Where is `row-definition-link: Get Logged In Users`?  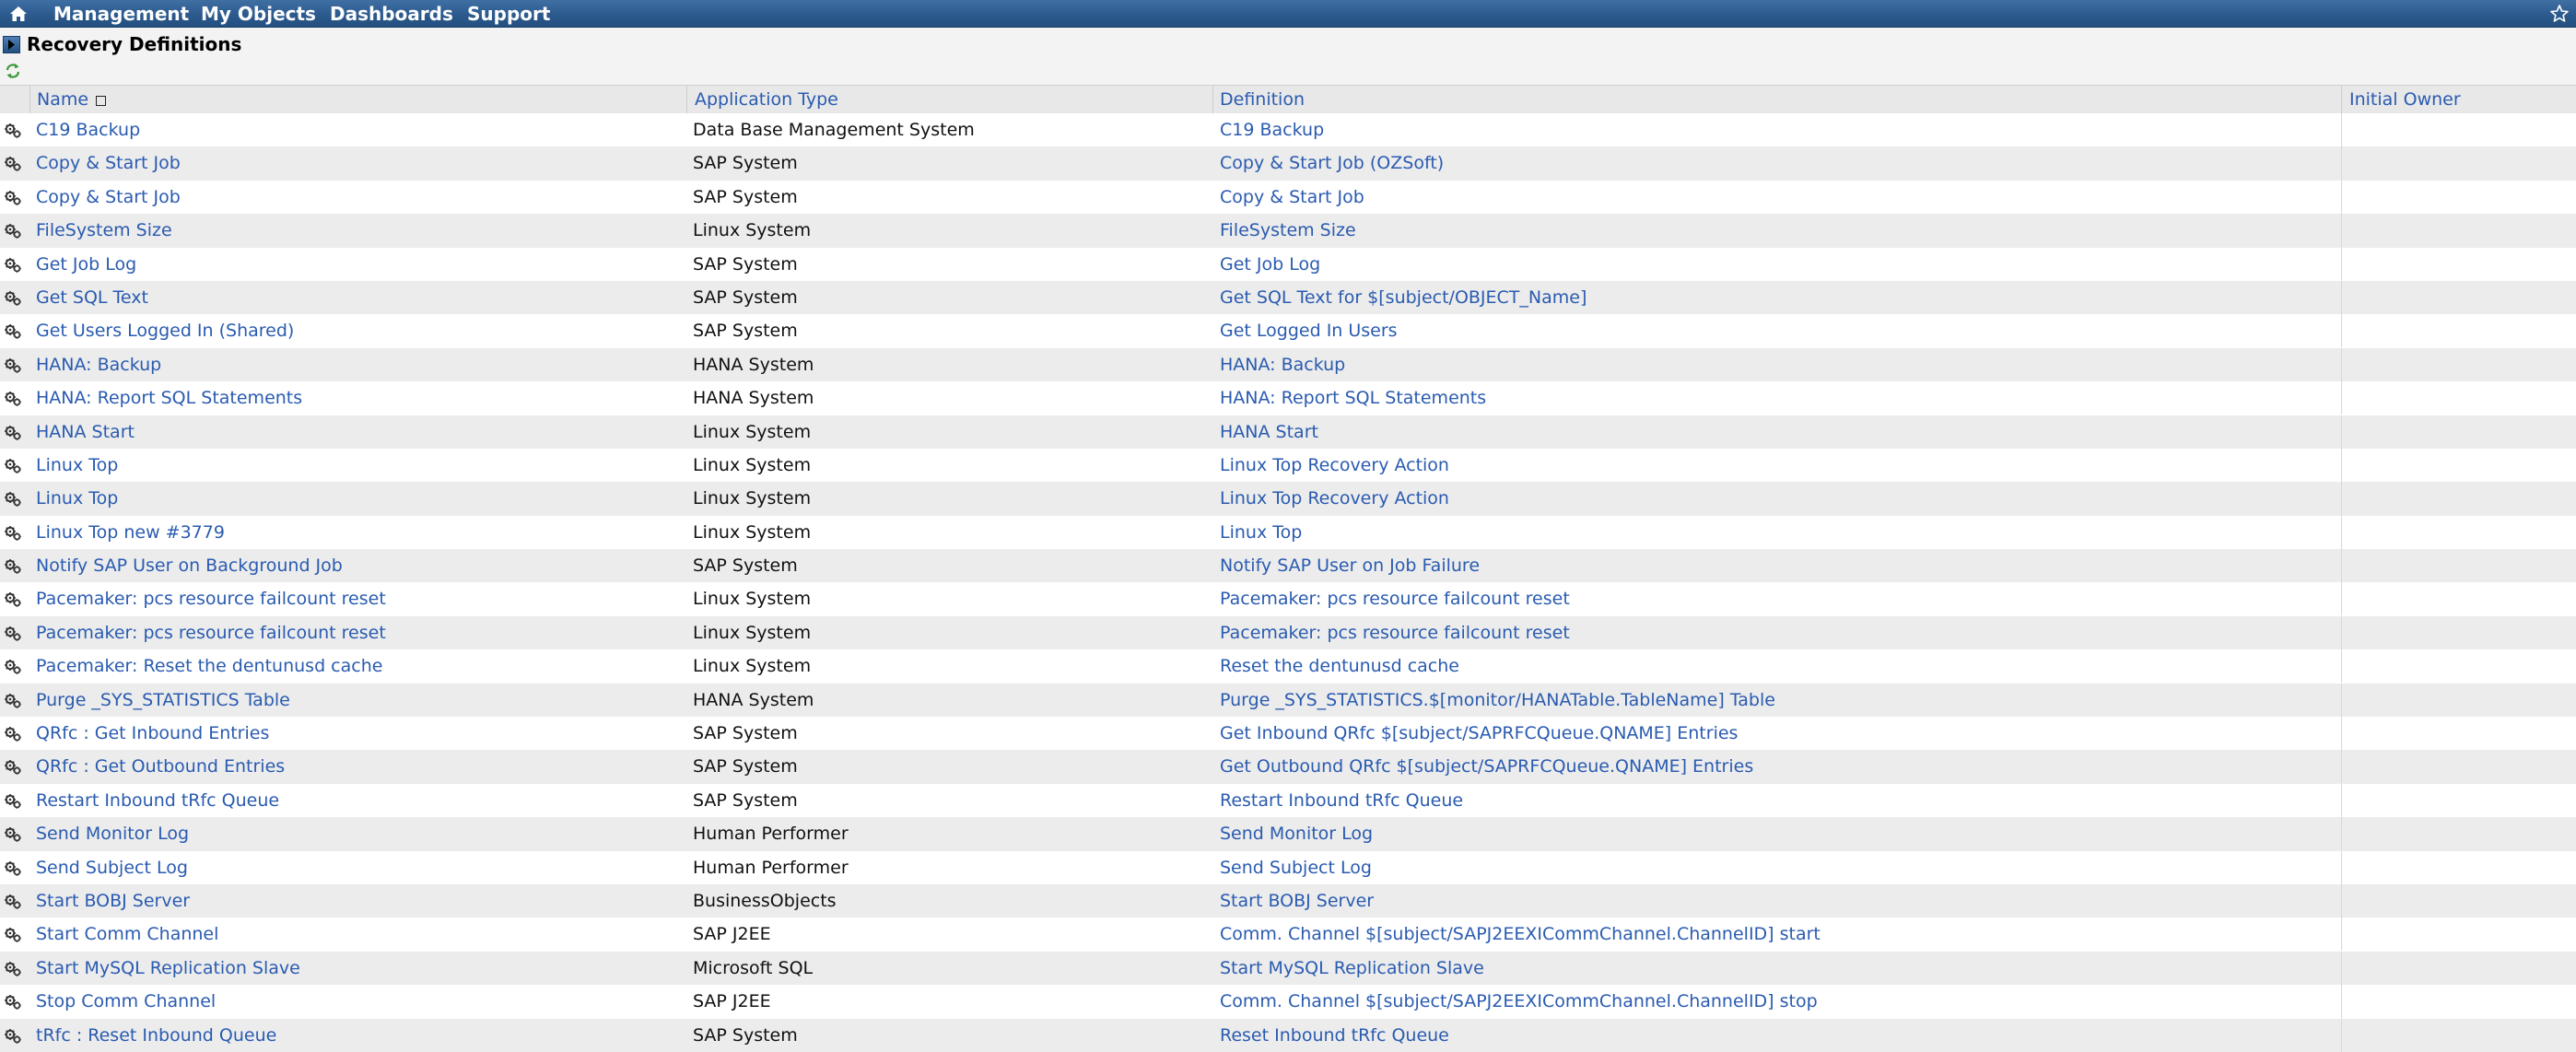
row-definition-link: Get Logged In Users is located at coordinates (1309, 330).